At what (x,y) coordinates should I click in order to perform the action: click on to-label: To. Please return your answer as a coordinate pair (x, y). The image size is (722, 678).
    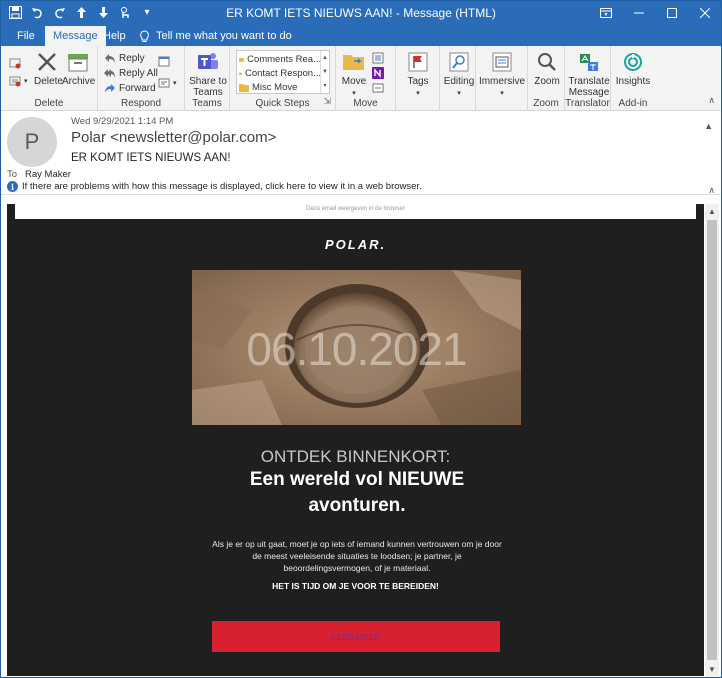
    Looking at the image, I should click on (12, 174).